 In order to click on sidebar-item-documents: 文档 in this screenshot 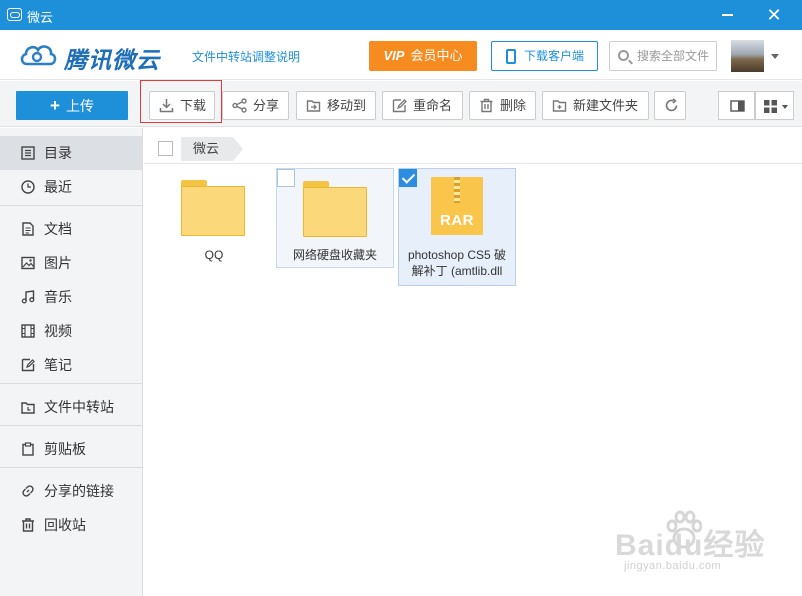, I will do `click(71, 229)`.